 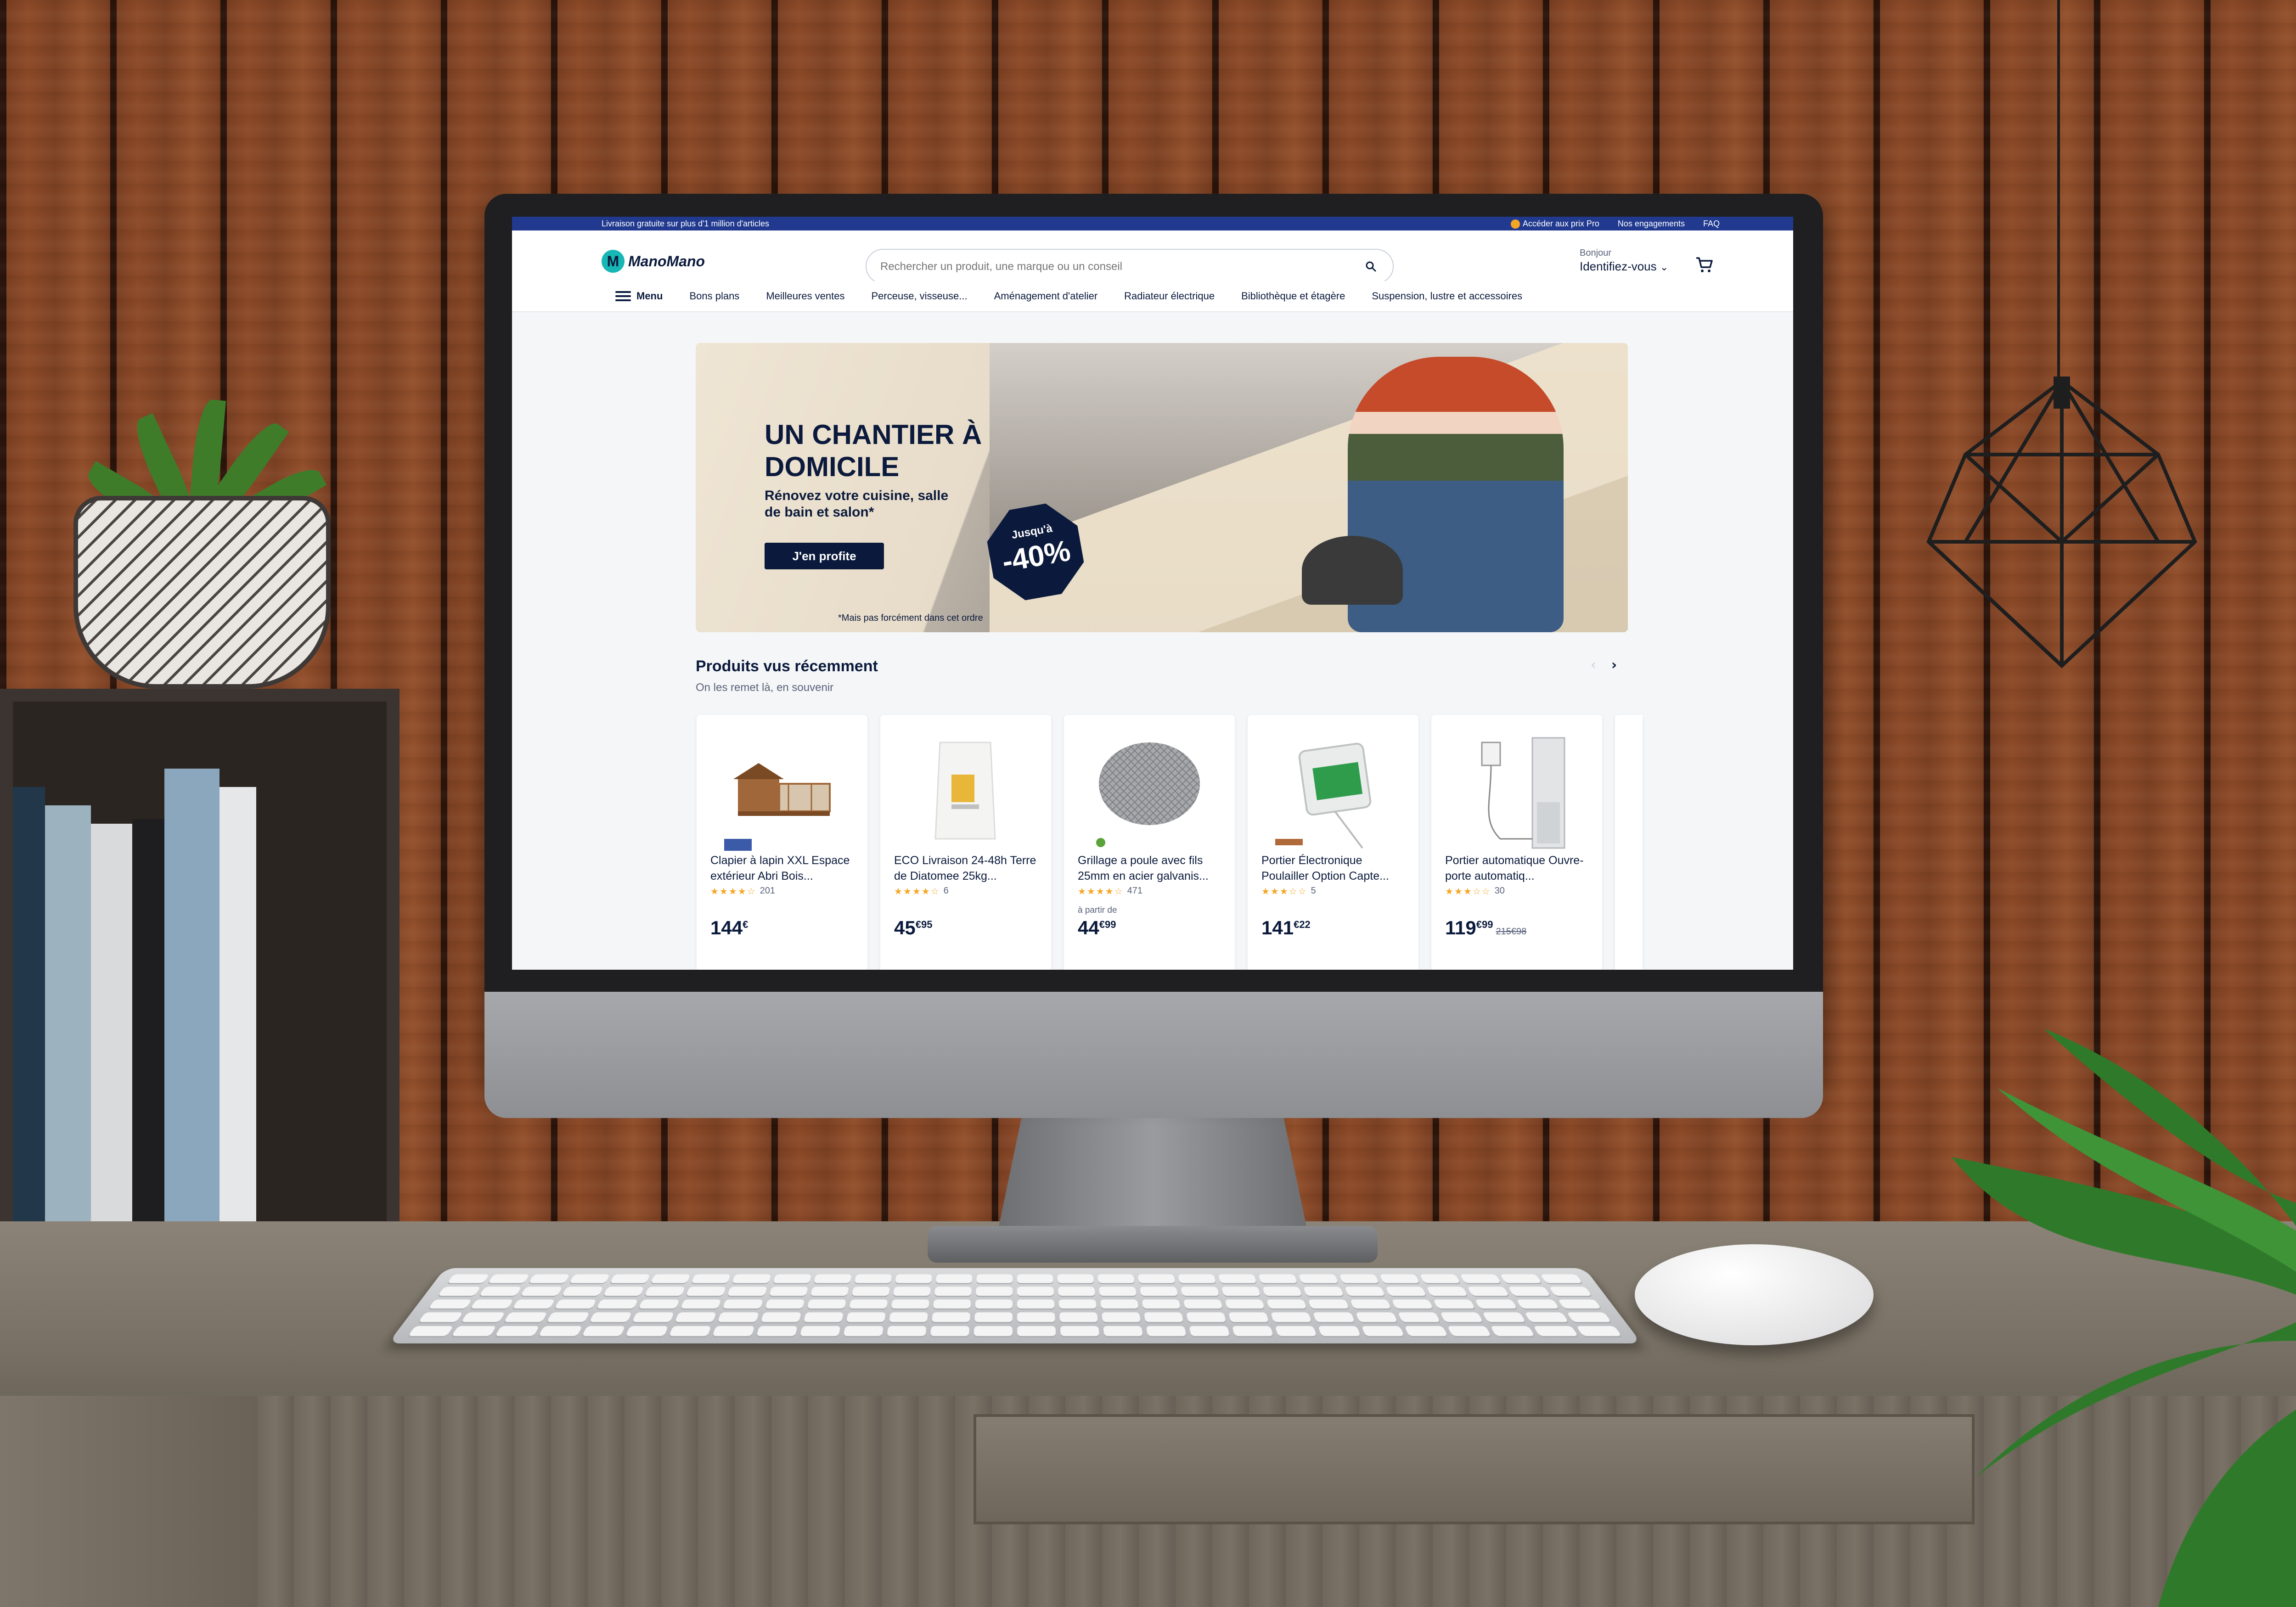 I want to click on nav-item-meilleures-ventes: Meilleures ventes, so click(x=805, y=296).